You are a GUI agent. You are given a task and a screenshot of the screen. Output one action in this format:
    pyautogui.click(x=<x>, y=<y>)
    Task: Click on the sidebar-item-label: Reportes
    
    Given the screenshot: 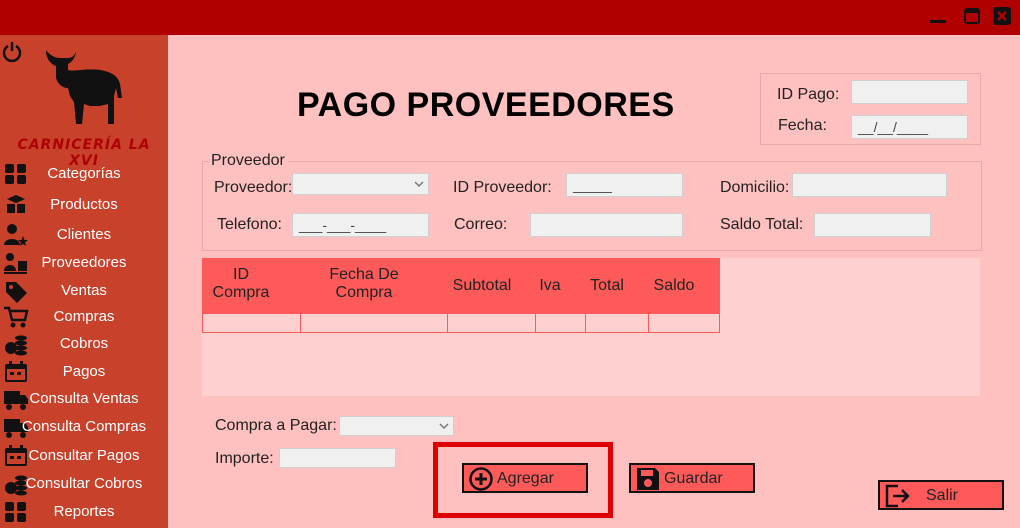 What is the action you would take?
    pyautogui.click(x=84, y=511)
    